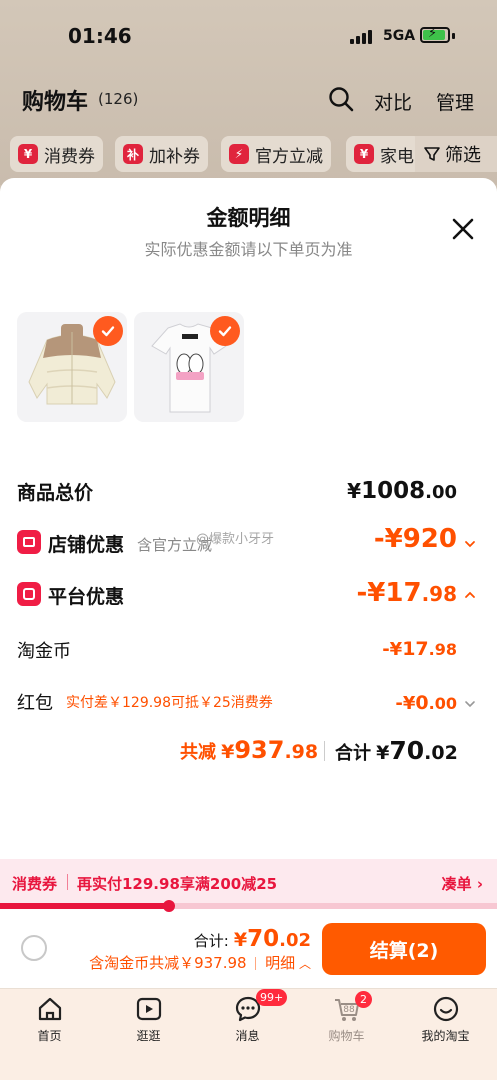  Describe the element at coordinates (189, 367) in the screenshot. I see `product-thumb-tshirt` at that location.